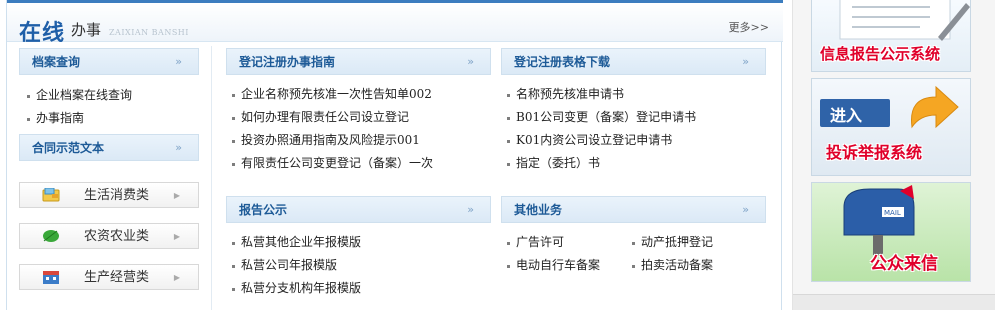 This screenshot has width=995, height=310. I want to click on category-label: 生产经营类, so click(117, 277).